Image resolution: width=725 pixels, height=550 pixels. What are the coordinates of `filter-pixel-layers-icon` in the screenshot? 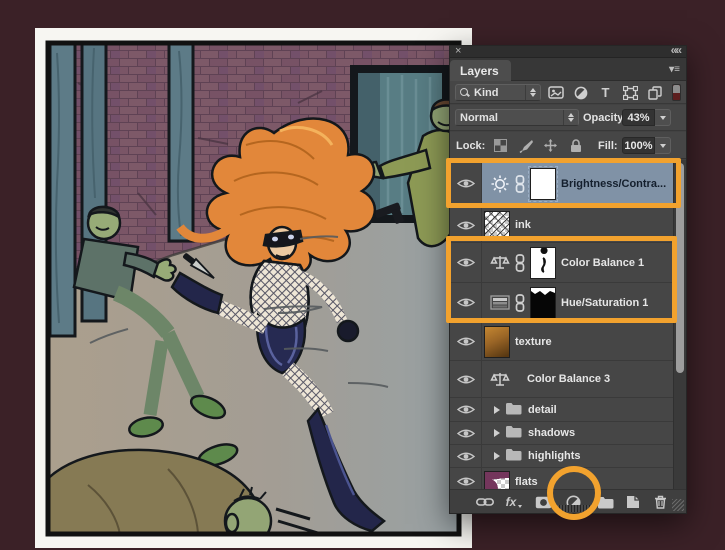 It's located at (555, 93).